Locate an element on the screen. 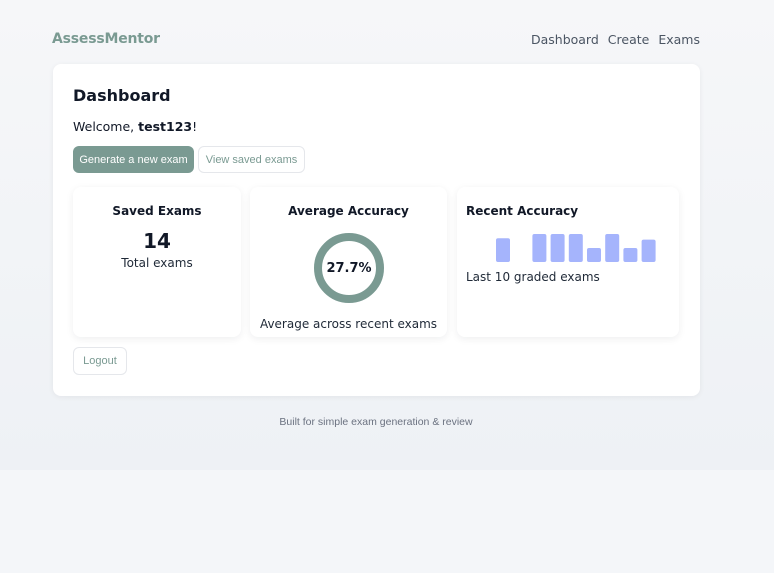 The image size is (774, 573). average-accuracy-value: 27.7% is located at coordinates (349, 268).